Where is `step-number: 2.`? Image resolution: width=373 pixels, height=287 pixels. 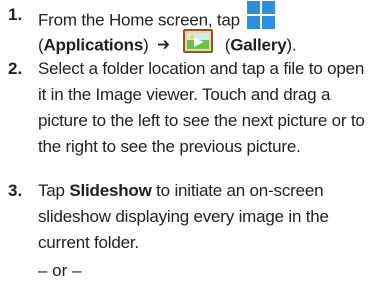 step-number: 2. is located at coordinates (15, 68).